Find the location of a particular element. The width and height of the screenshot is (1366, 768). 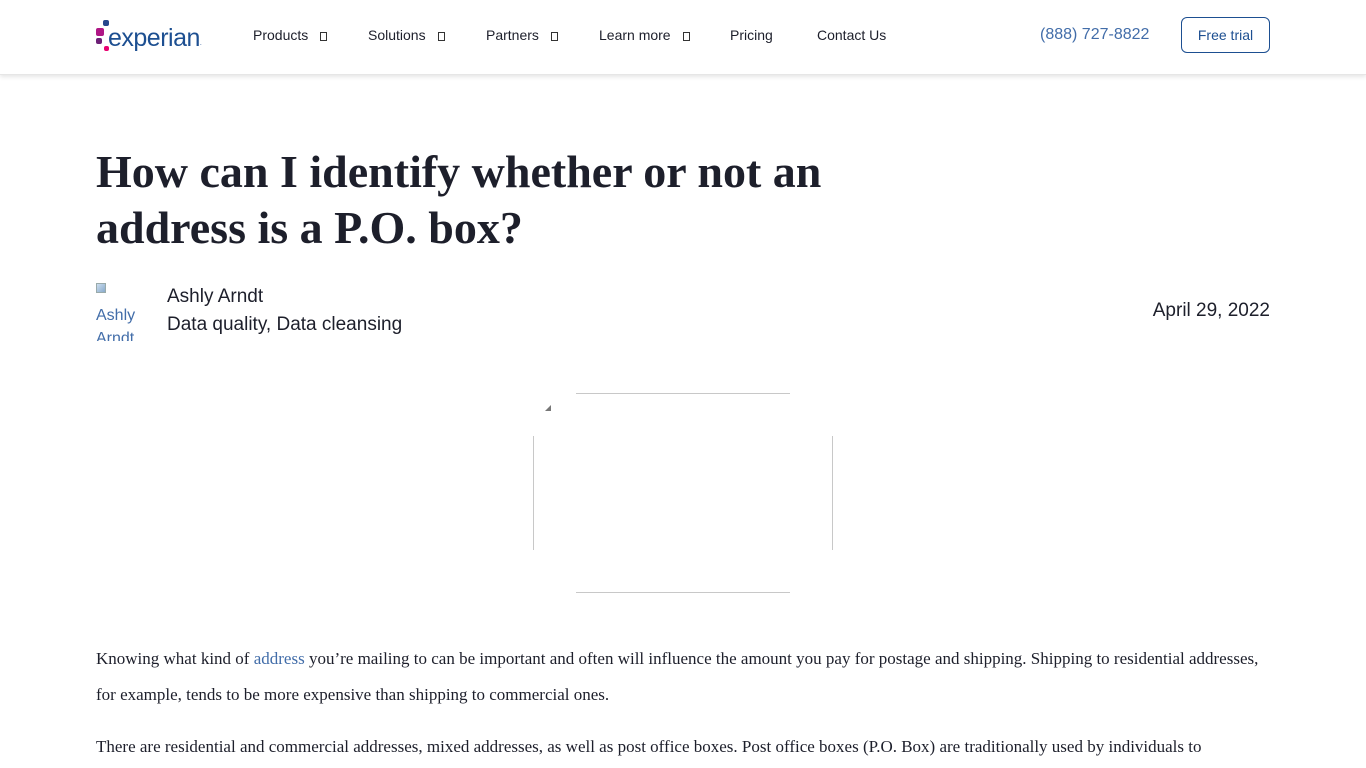

article-tags: Data quality, Data cleansing is located at coordinates (284, 325).